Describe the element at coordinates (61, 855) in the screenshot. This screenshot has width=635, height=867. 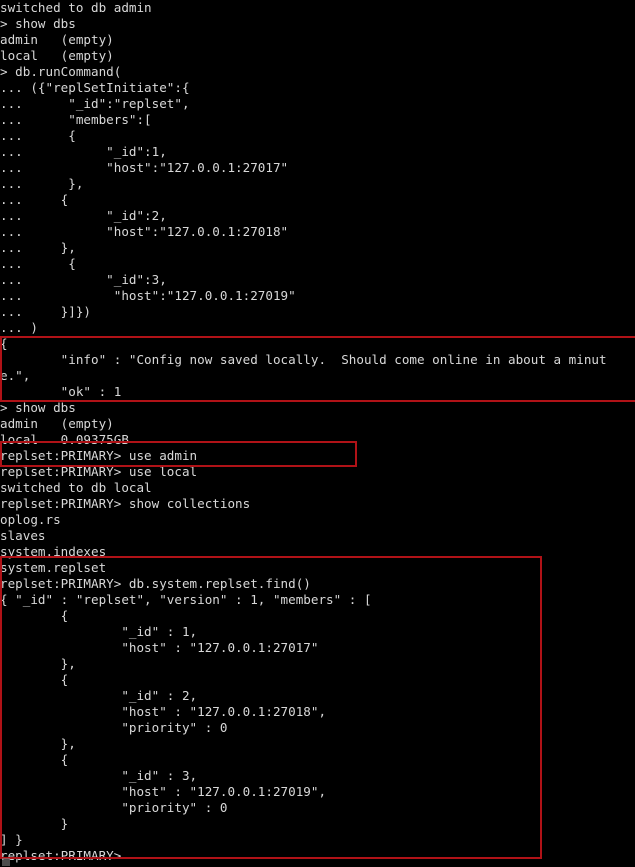
I see `terminal-line: replset:PRIMARY>` at that location.